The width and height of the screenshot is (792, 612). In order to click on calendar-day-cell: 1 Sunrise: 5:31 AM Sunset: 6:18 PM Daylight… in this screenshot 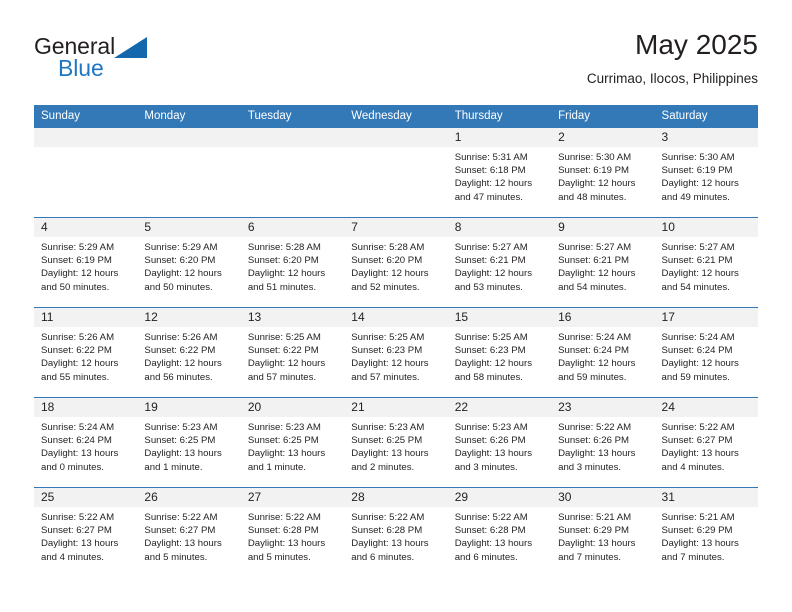, I will do `click(499, 173)`.